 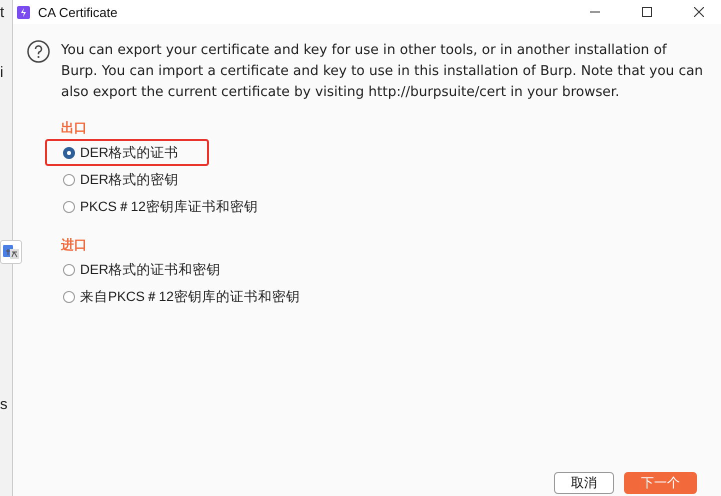 I want to click on option-label: PKCS＃12密钥库证书和密钥, so click(x=169, y=207).